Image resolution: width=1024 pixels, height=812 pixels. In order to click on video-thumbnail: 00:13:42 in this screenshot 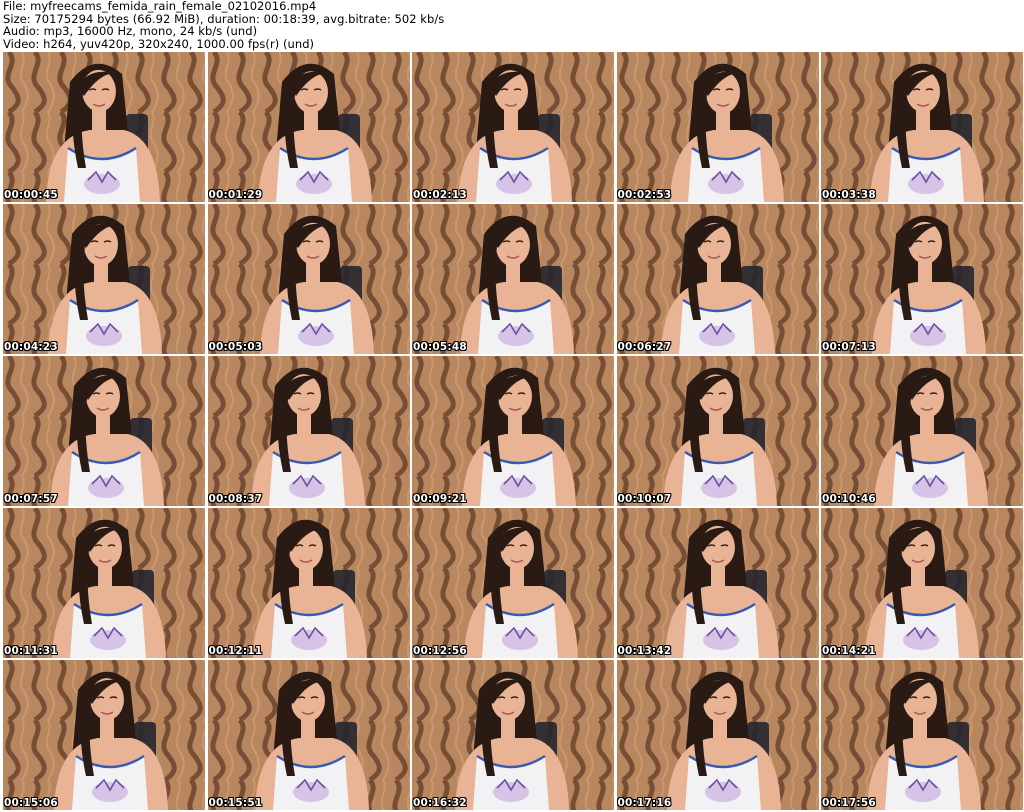, I will do `click(717, 583)`.